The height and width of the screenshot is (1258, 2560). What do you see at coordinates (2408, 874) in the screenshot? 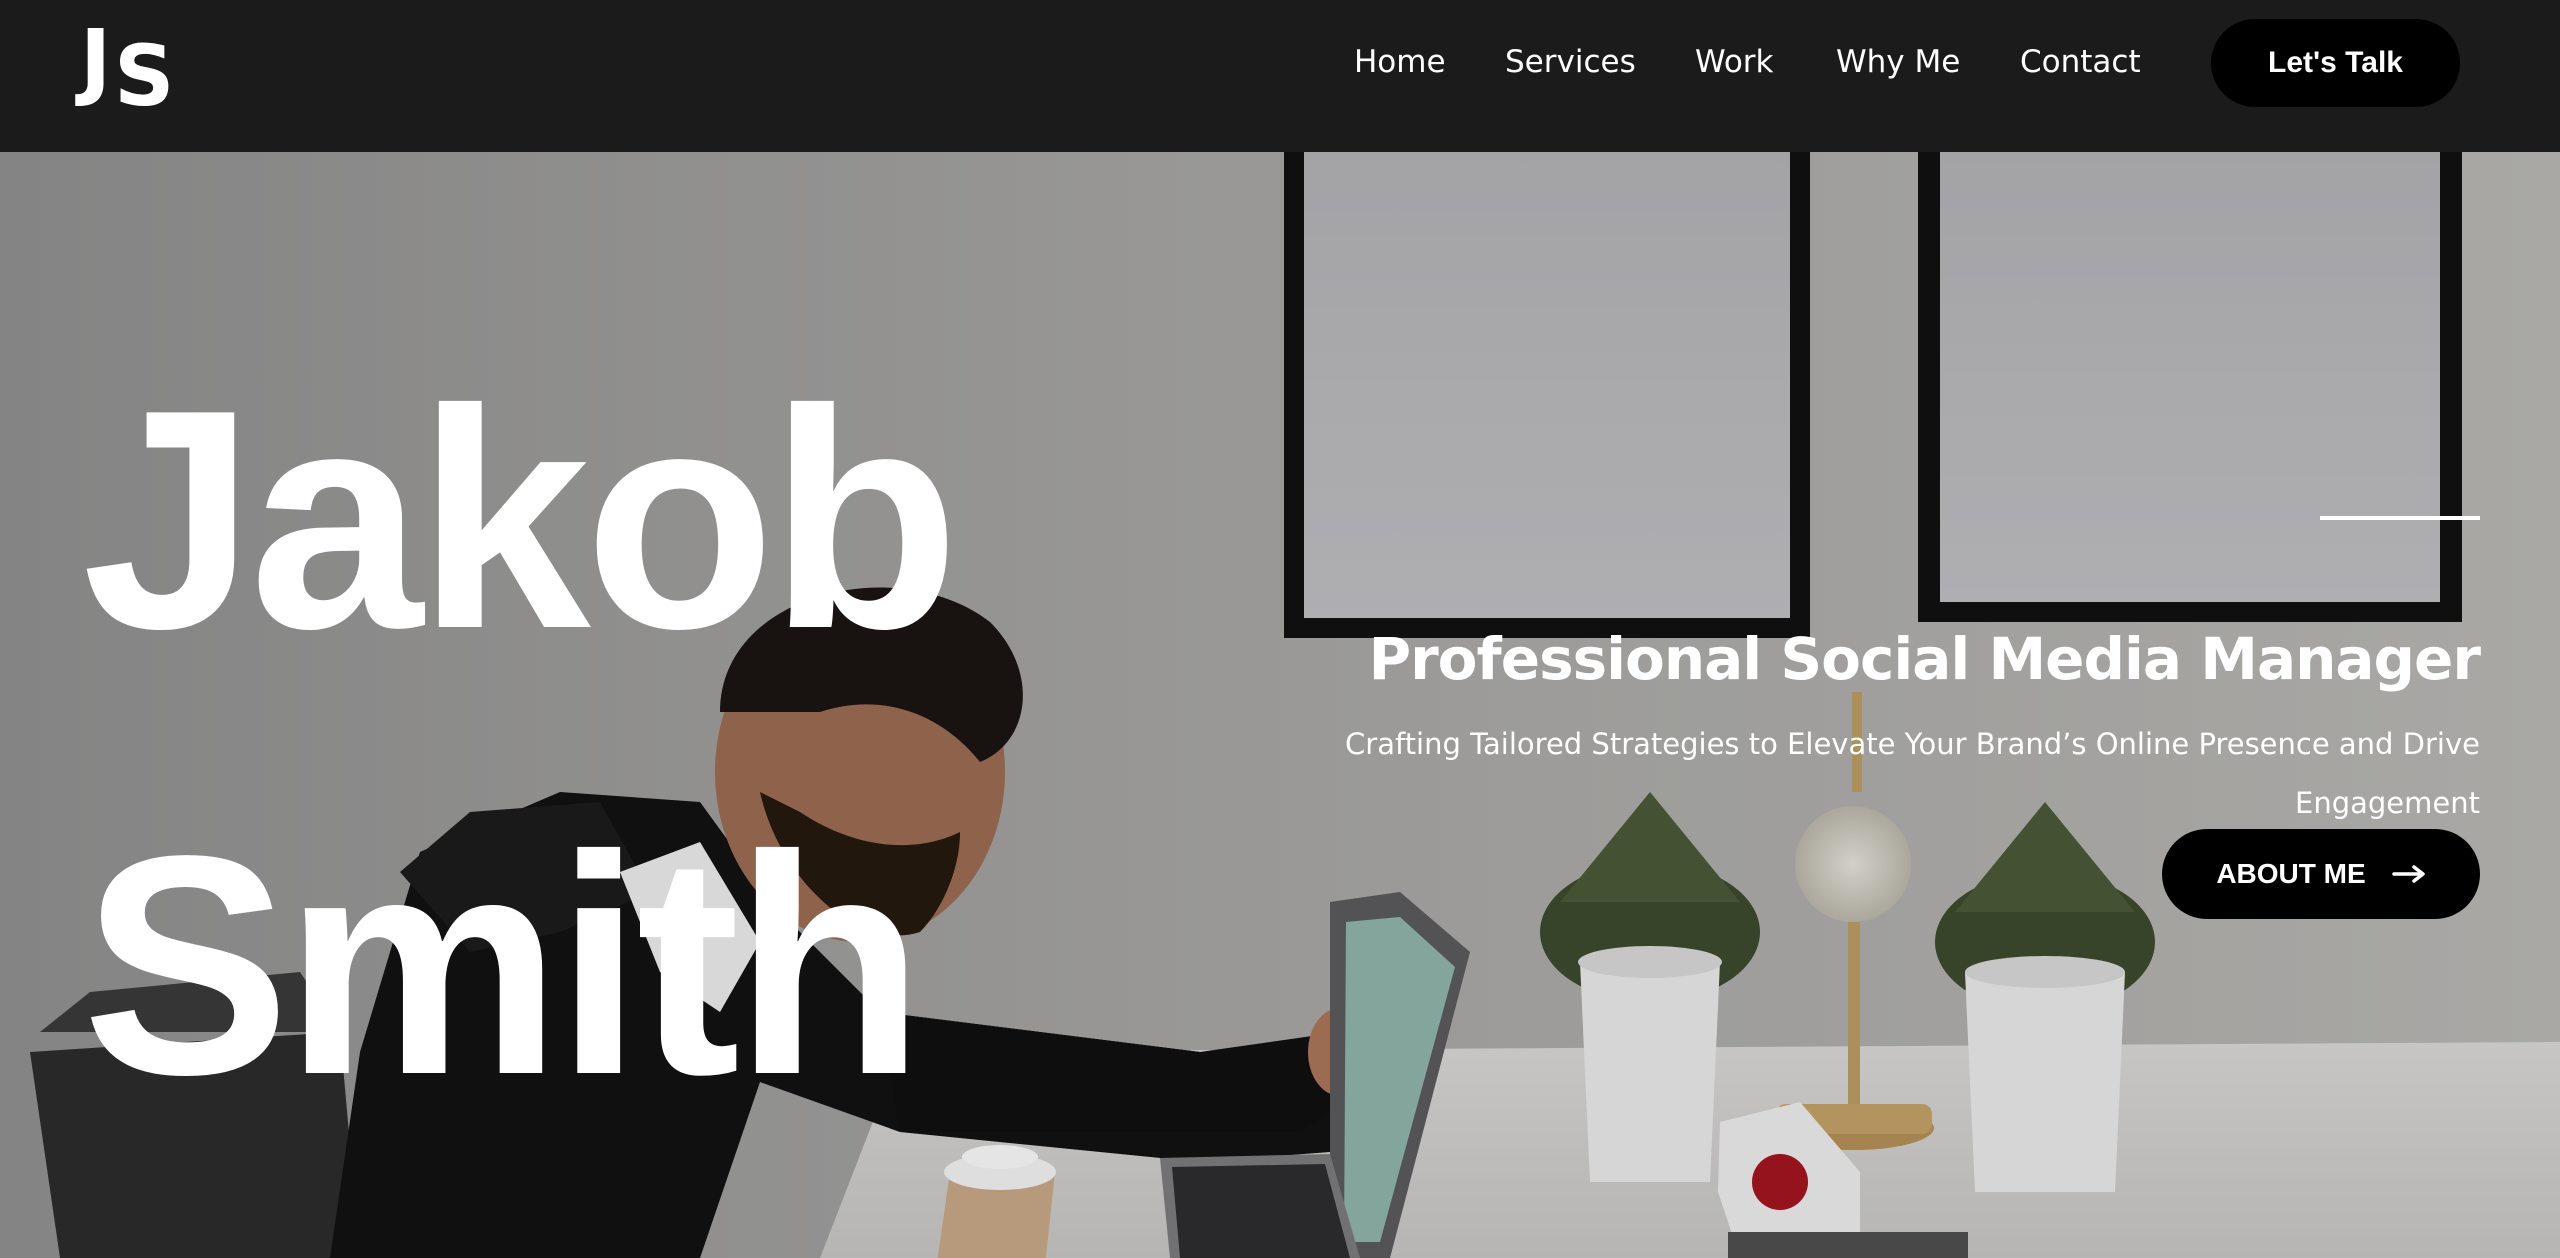
I see `arrow-right-icon` at bounding box center [2408, 874].